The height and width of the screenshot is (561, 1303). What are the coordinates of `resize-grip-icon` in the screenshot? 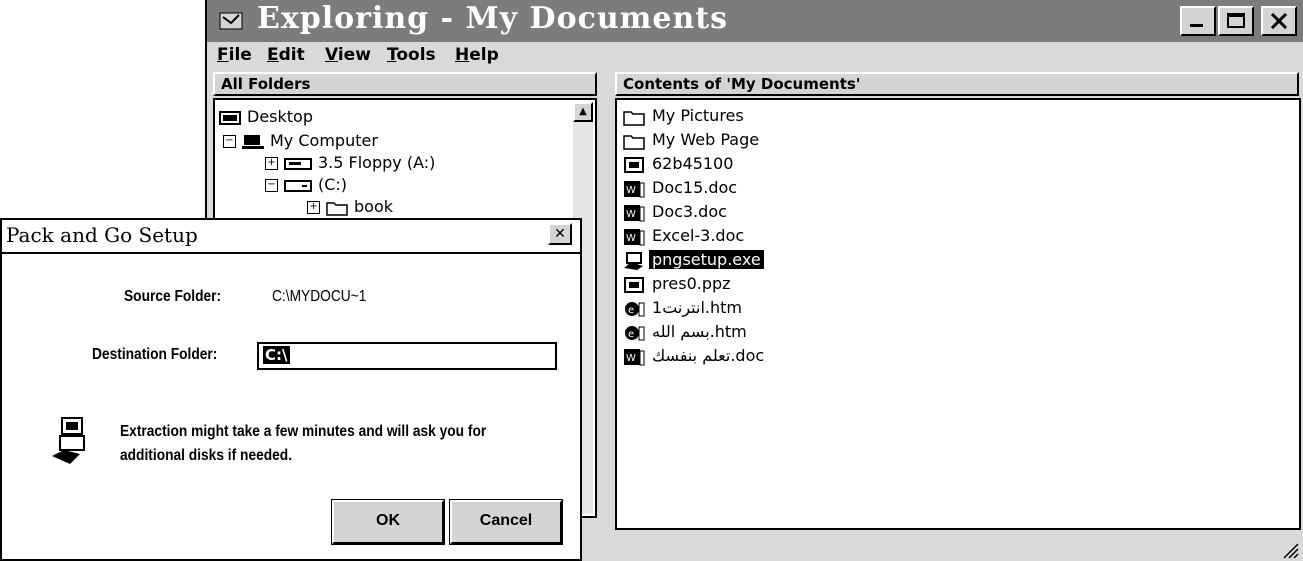 It's located at (1290, 550).